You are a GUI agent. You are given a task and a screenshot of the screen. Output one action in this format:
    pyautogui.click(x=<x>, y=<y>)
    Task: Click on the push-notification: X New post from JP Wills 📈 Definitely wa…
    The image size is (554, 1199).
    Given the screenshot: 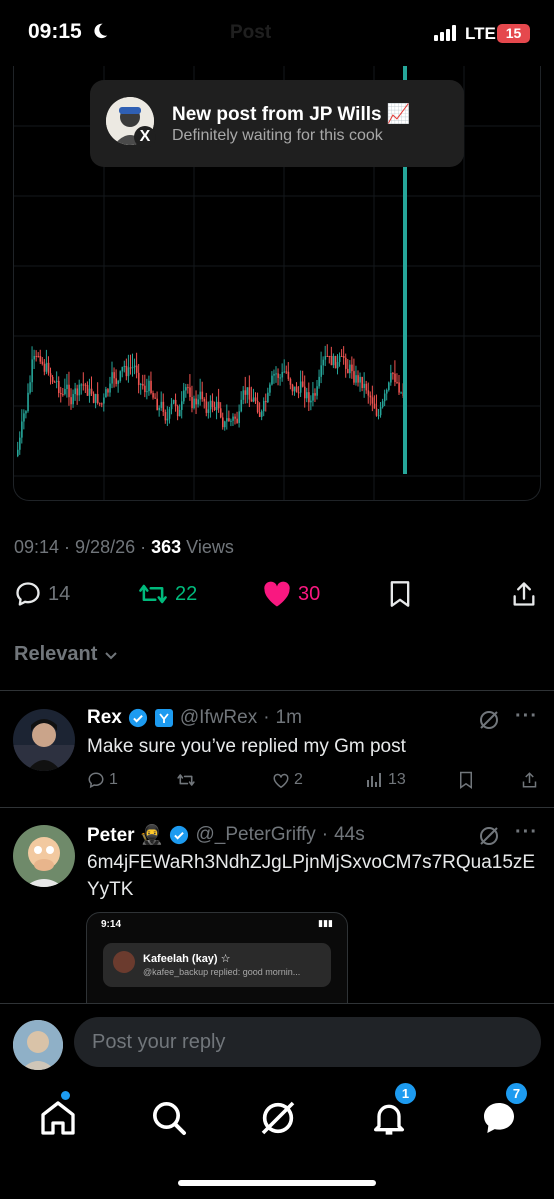 What is the action you would take?
    pyautogui.click(x=277, y=123)
    